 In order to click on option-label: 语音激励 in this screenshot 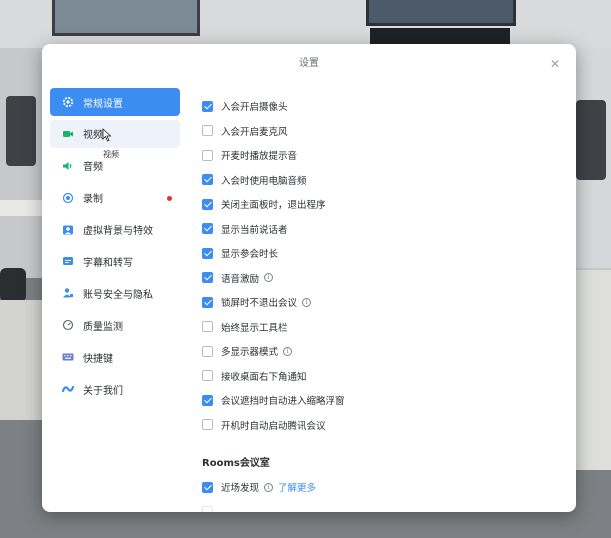, I will do `click(240, 279)`.